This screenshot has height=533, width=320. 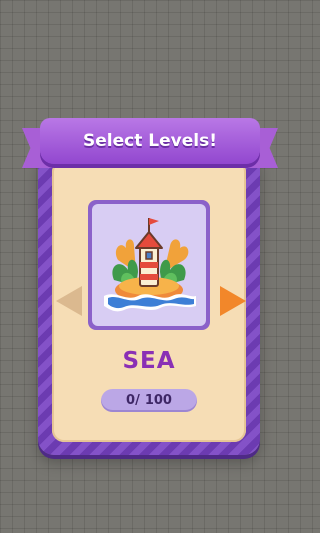 I want to click on lighthouse-island-icon, so click(x=150, y=265).